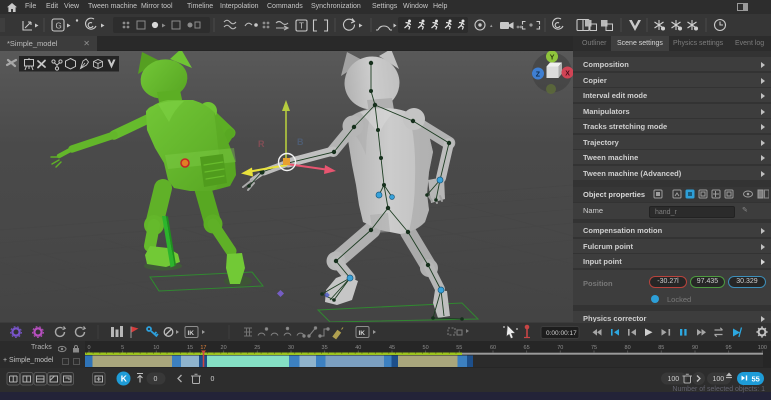 Image resolution: width=771 pixels, height=400 pixels. I want to click on svg-text: 65, so click(527, 348).